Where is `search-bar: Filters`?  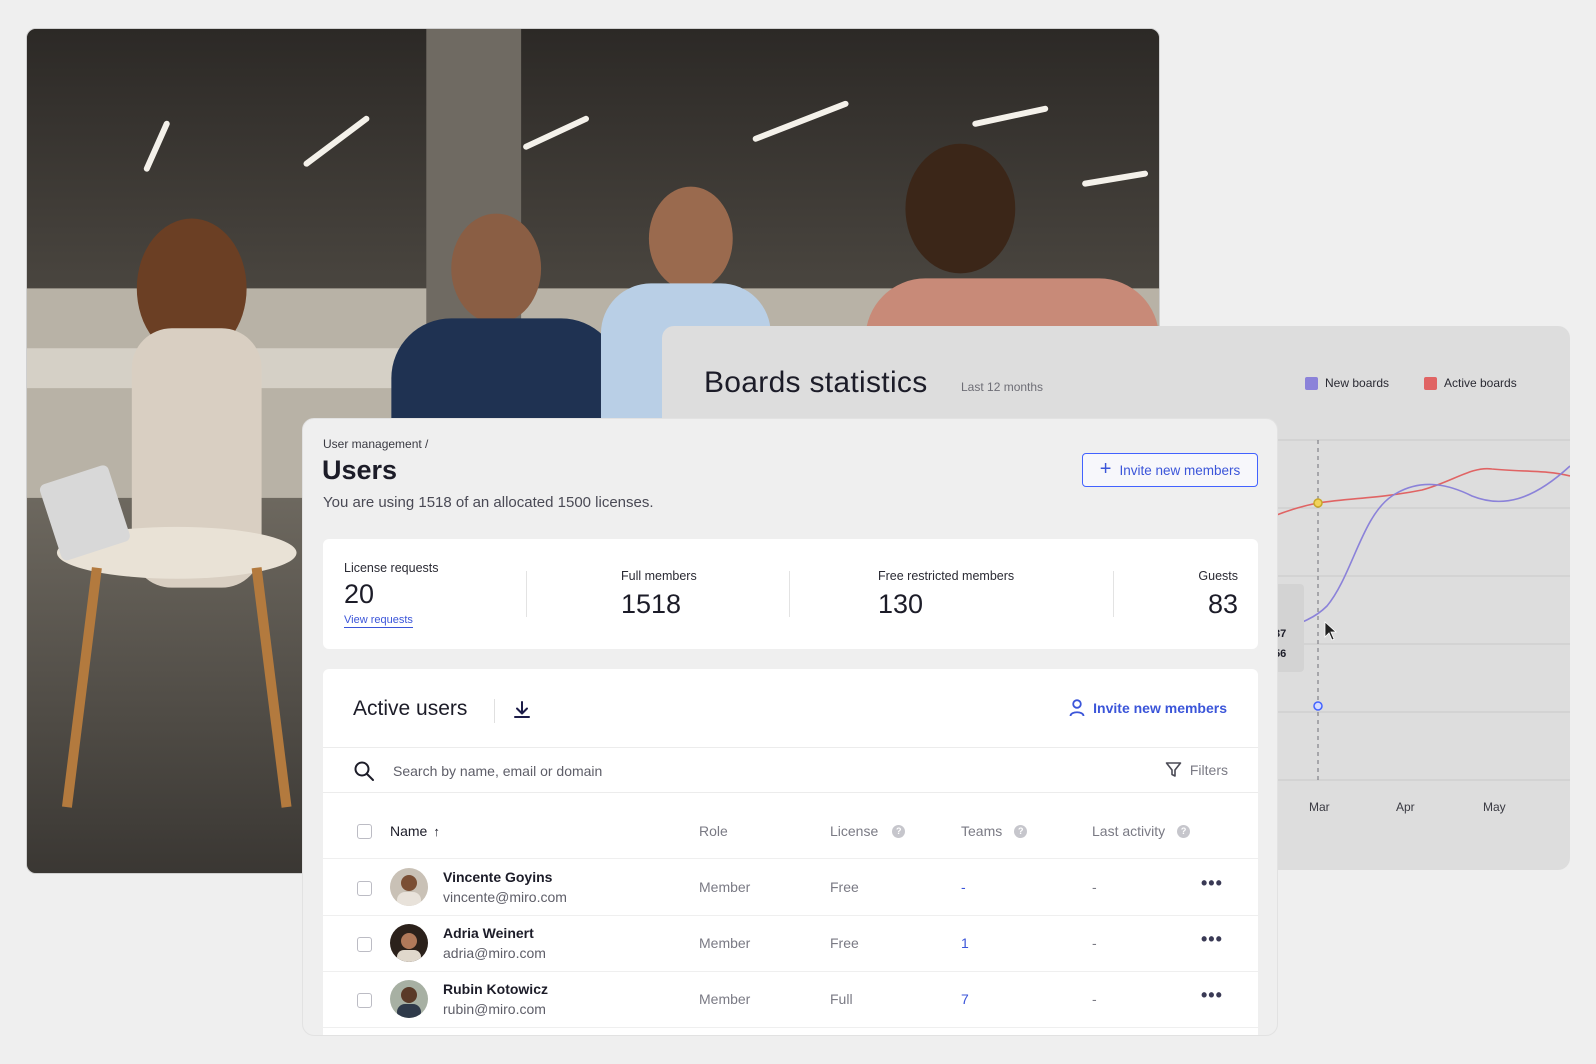 search-bar: Filters is located at coordinates (790, 770).